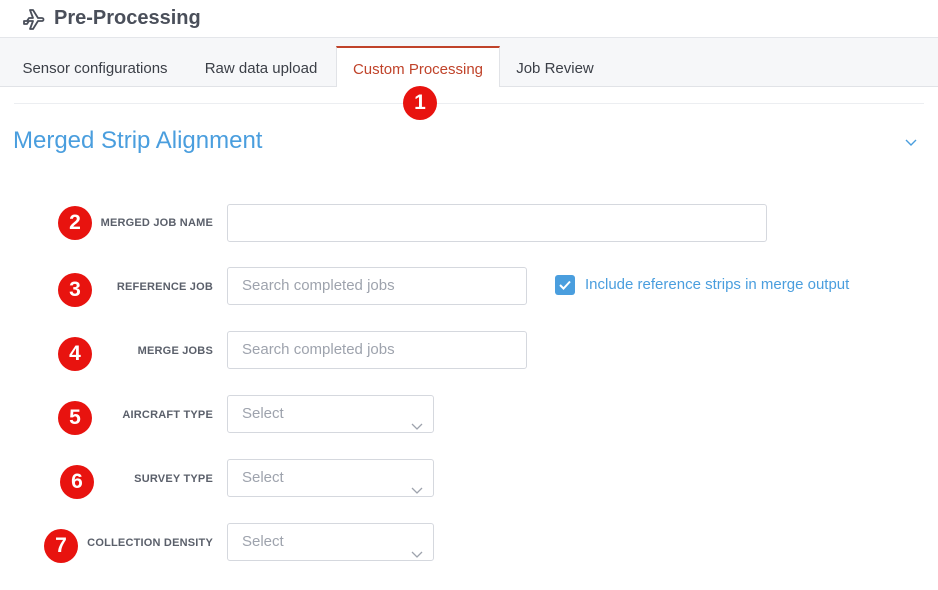 The width and height of the screenshot is (938, 590). I want to click on plane-icon, so click(34, 19).